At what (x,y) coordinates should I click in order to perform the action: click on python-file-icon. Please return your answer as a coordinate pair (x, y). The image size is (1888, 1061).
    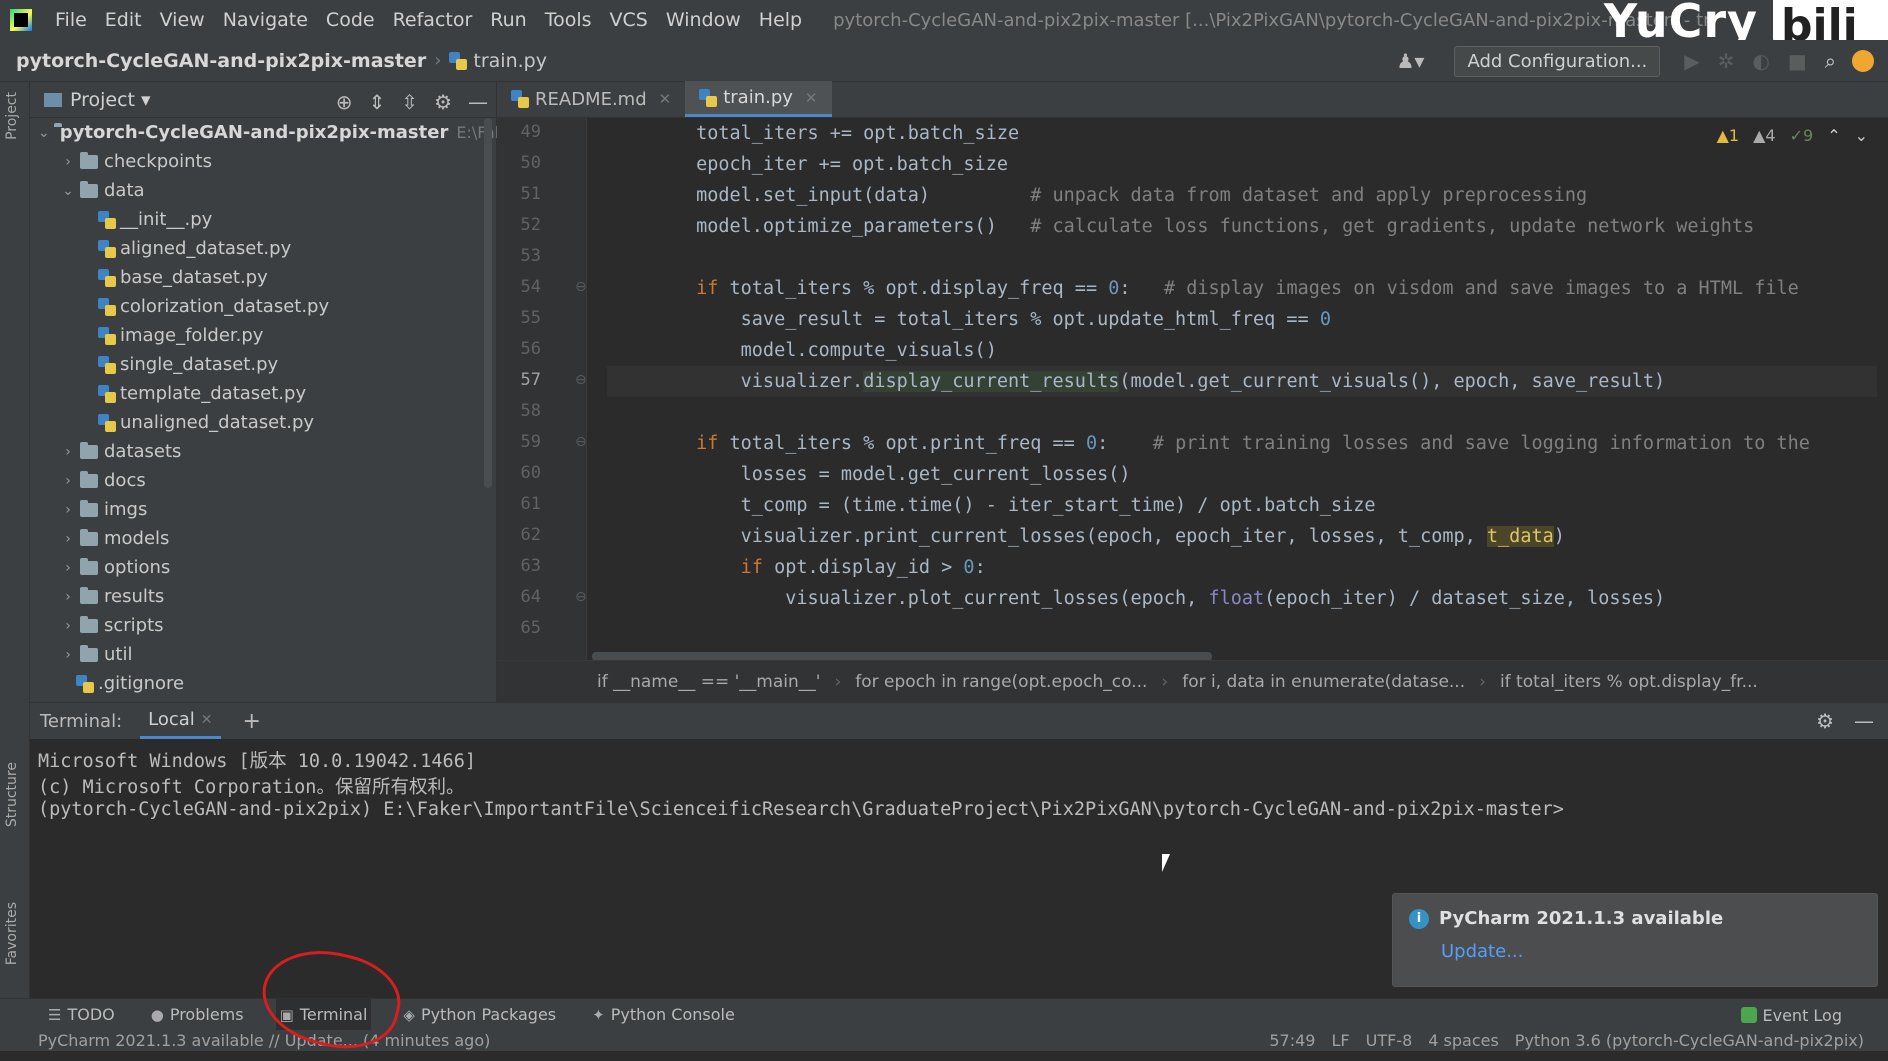
    Looking at the image, I should click on (107, 335).